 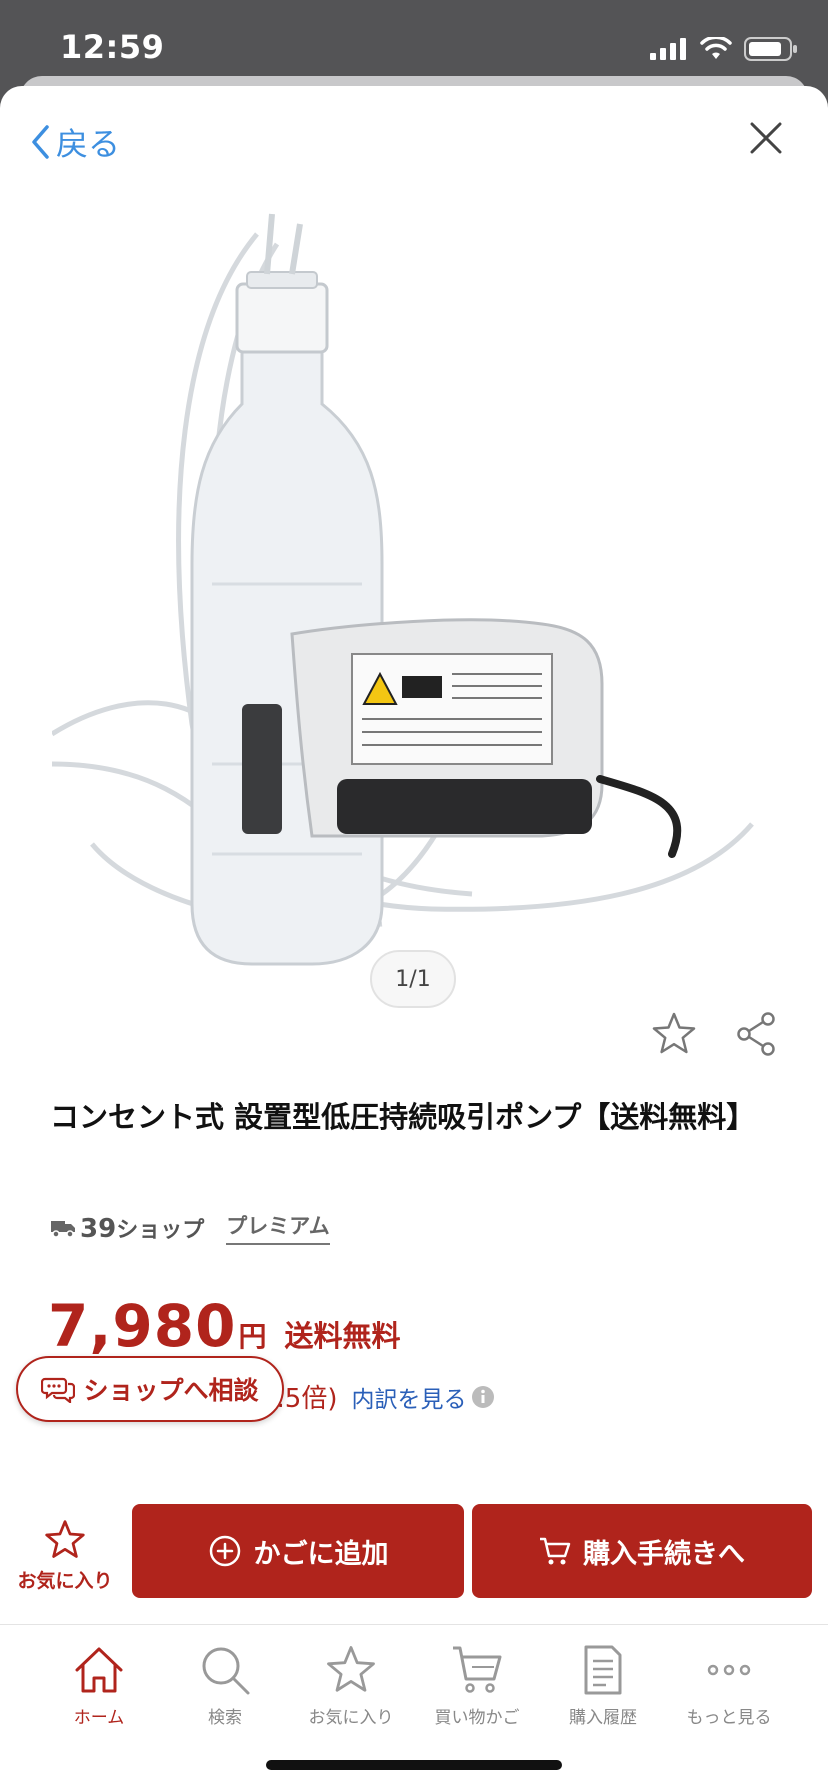 What do you see at coordinates (171, 1390) in the screenshot?
I see `consult-label: ショップへ相談` at bounding box center [171, 1390].